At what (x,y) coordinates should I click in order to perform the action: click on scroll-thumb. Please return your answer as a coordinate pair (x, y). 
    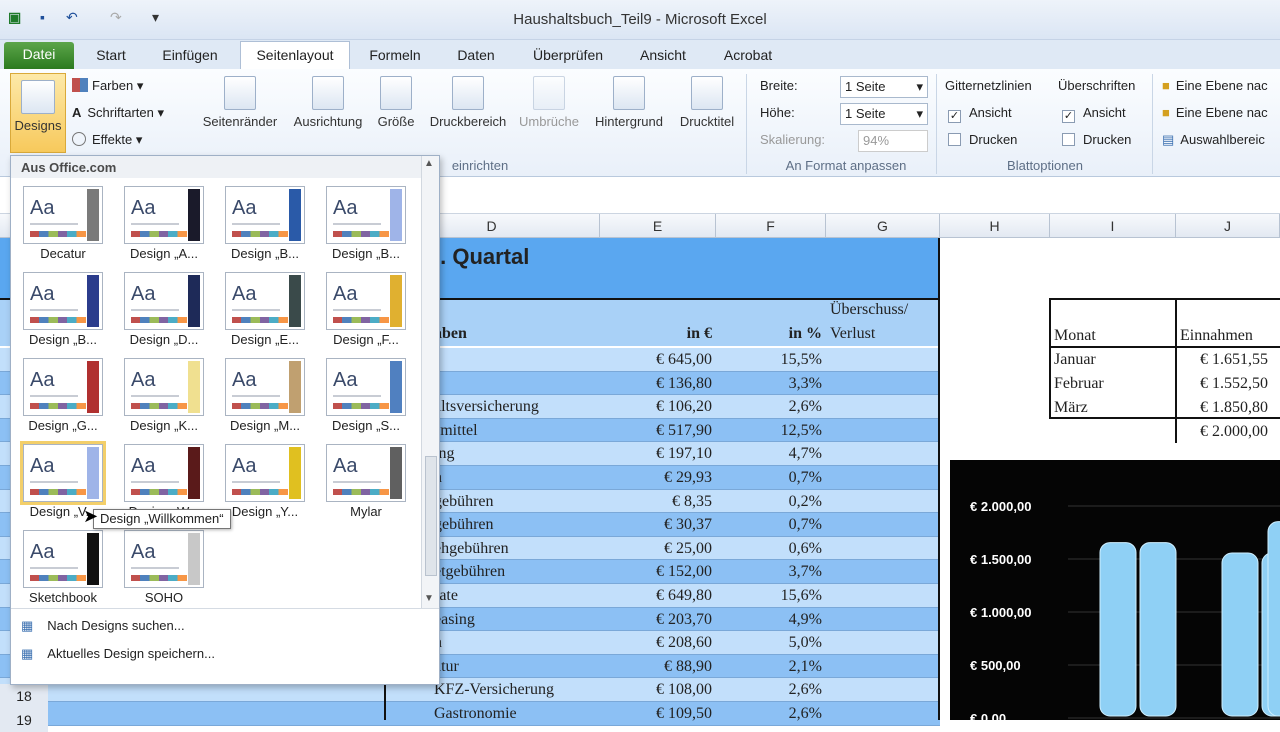
    Looking at the image, I should click on (431, 516).